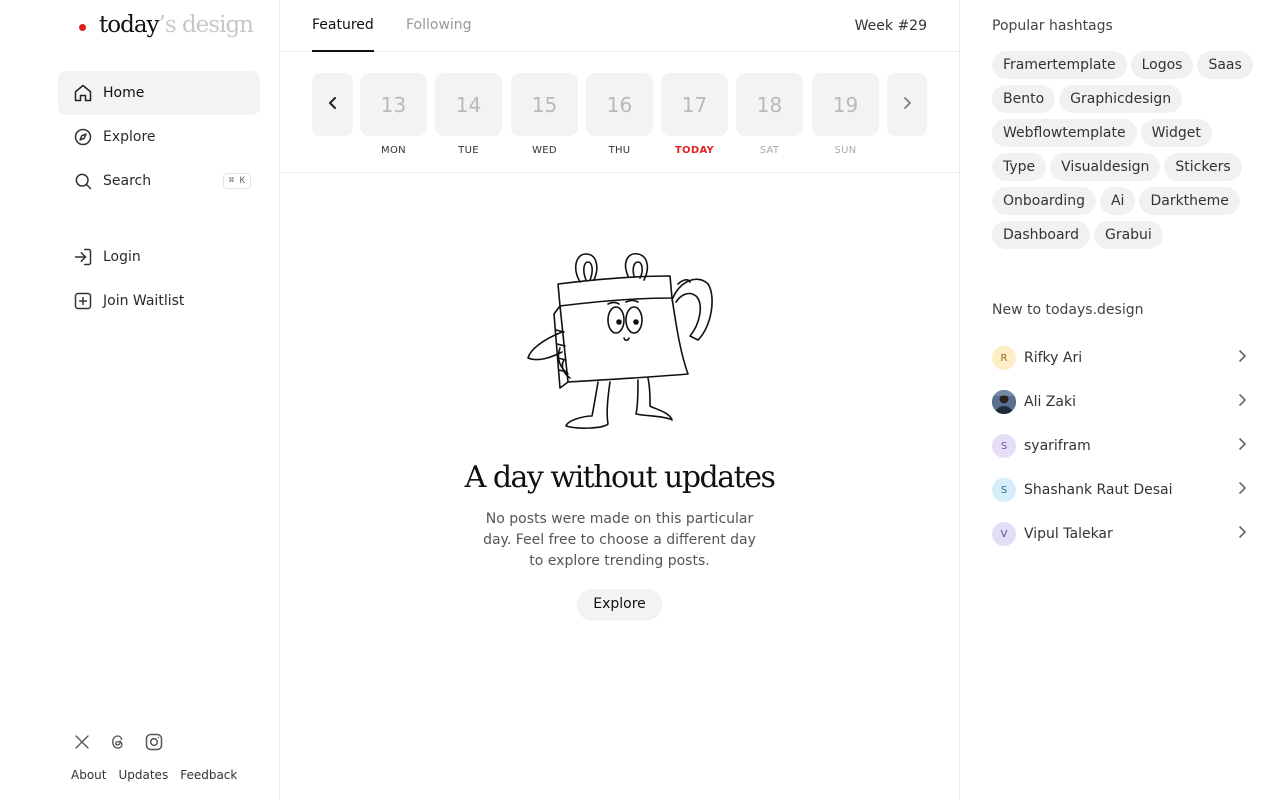 The image size is (1280, 800). I want to click on hashtag-chip: Graphicdesign, so click(1121, 99).